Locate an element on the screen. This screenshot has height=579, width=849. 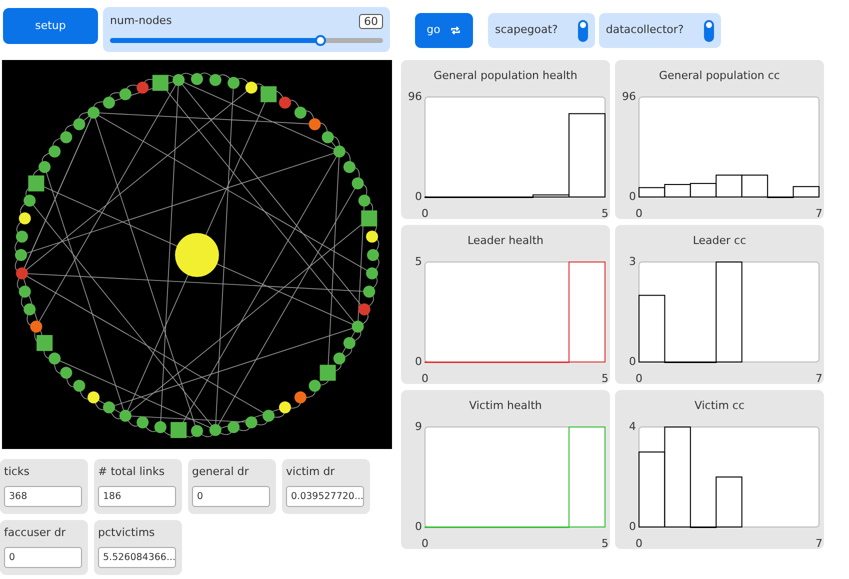
plot-title: Victim health is located at coordinates (505, 406).